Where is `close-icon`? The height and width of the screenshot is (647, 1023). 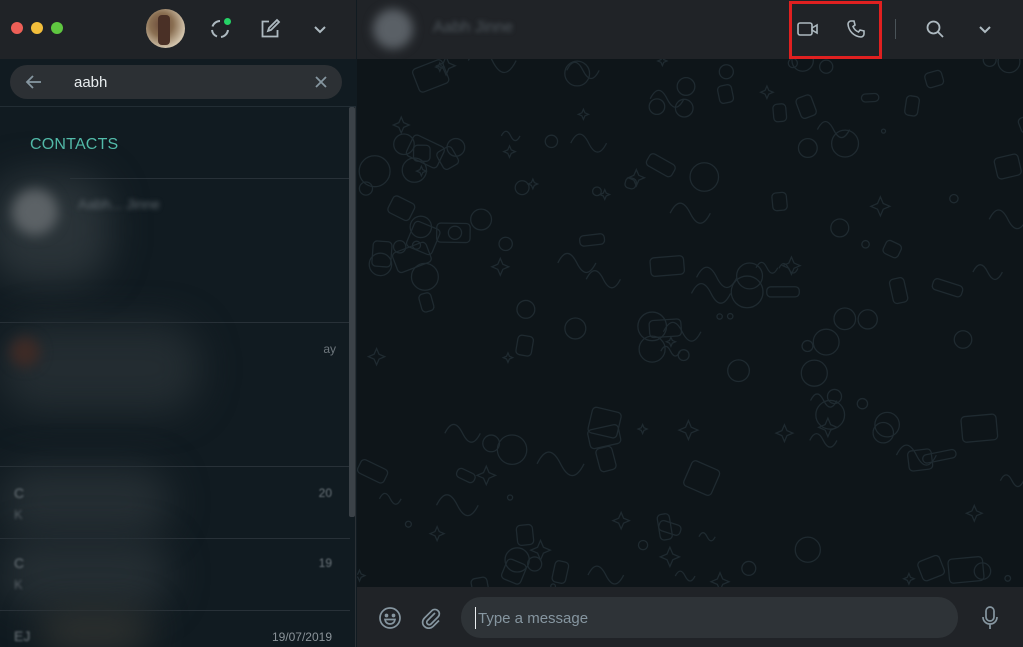
close-icon is located at coordinates (321, 82).